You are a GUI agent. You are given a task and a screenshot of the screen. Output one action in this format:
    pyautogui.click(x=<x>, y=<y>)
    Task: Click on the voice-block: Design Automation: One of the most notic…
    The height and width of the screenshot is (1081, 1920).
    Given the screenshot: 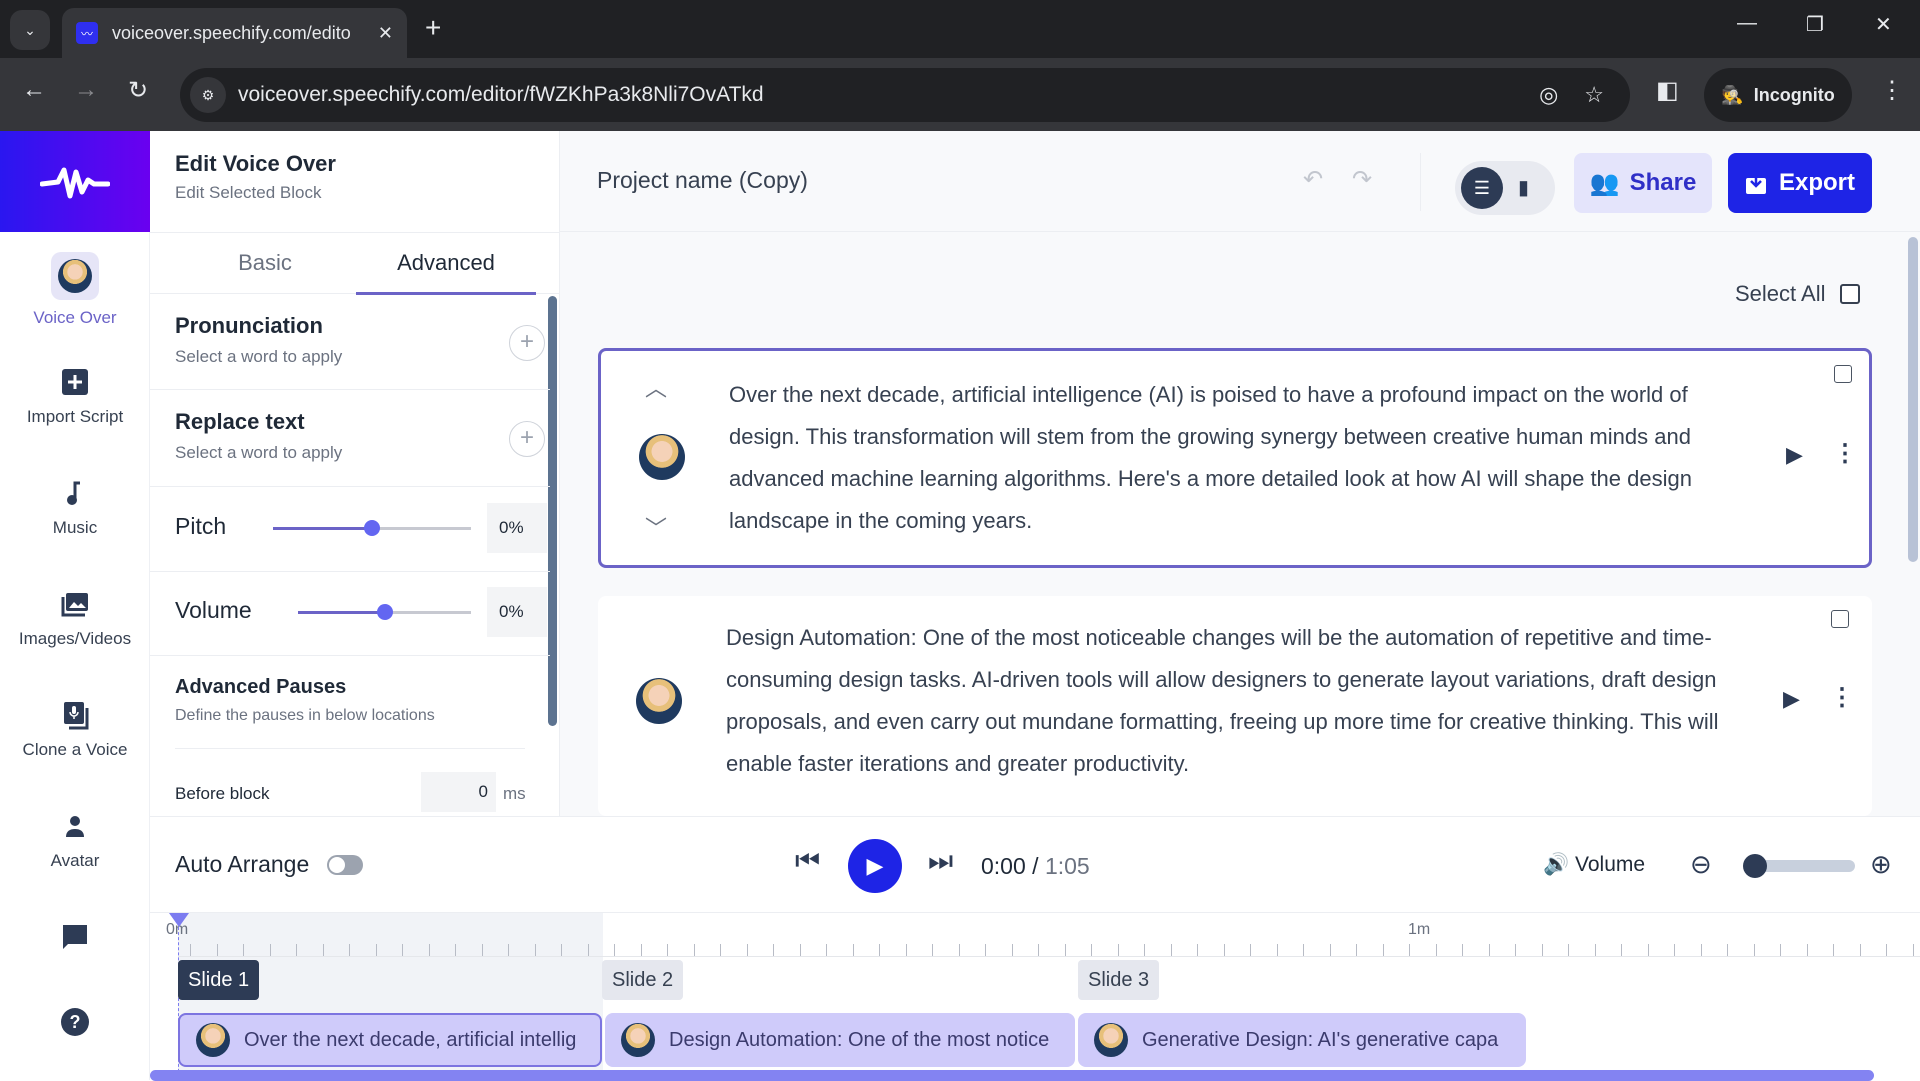 What is the action you would take?
    pyautogui.click(x=1235, y=706)
    